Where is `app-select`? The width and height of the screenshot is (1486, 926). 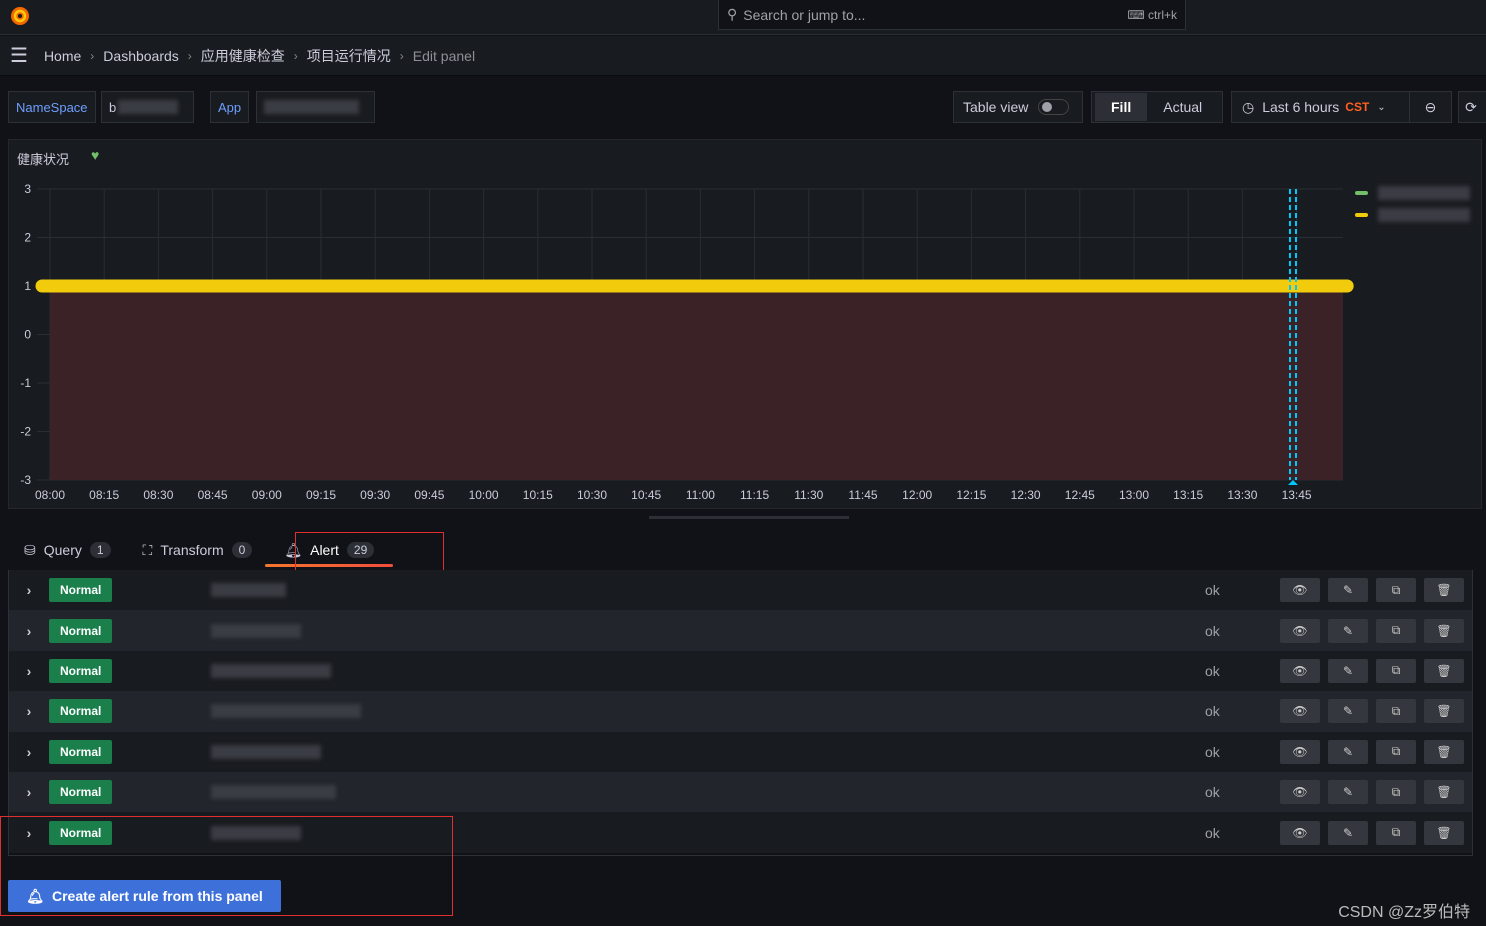
app-select is located at coordinates (315, 107).